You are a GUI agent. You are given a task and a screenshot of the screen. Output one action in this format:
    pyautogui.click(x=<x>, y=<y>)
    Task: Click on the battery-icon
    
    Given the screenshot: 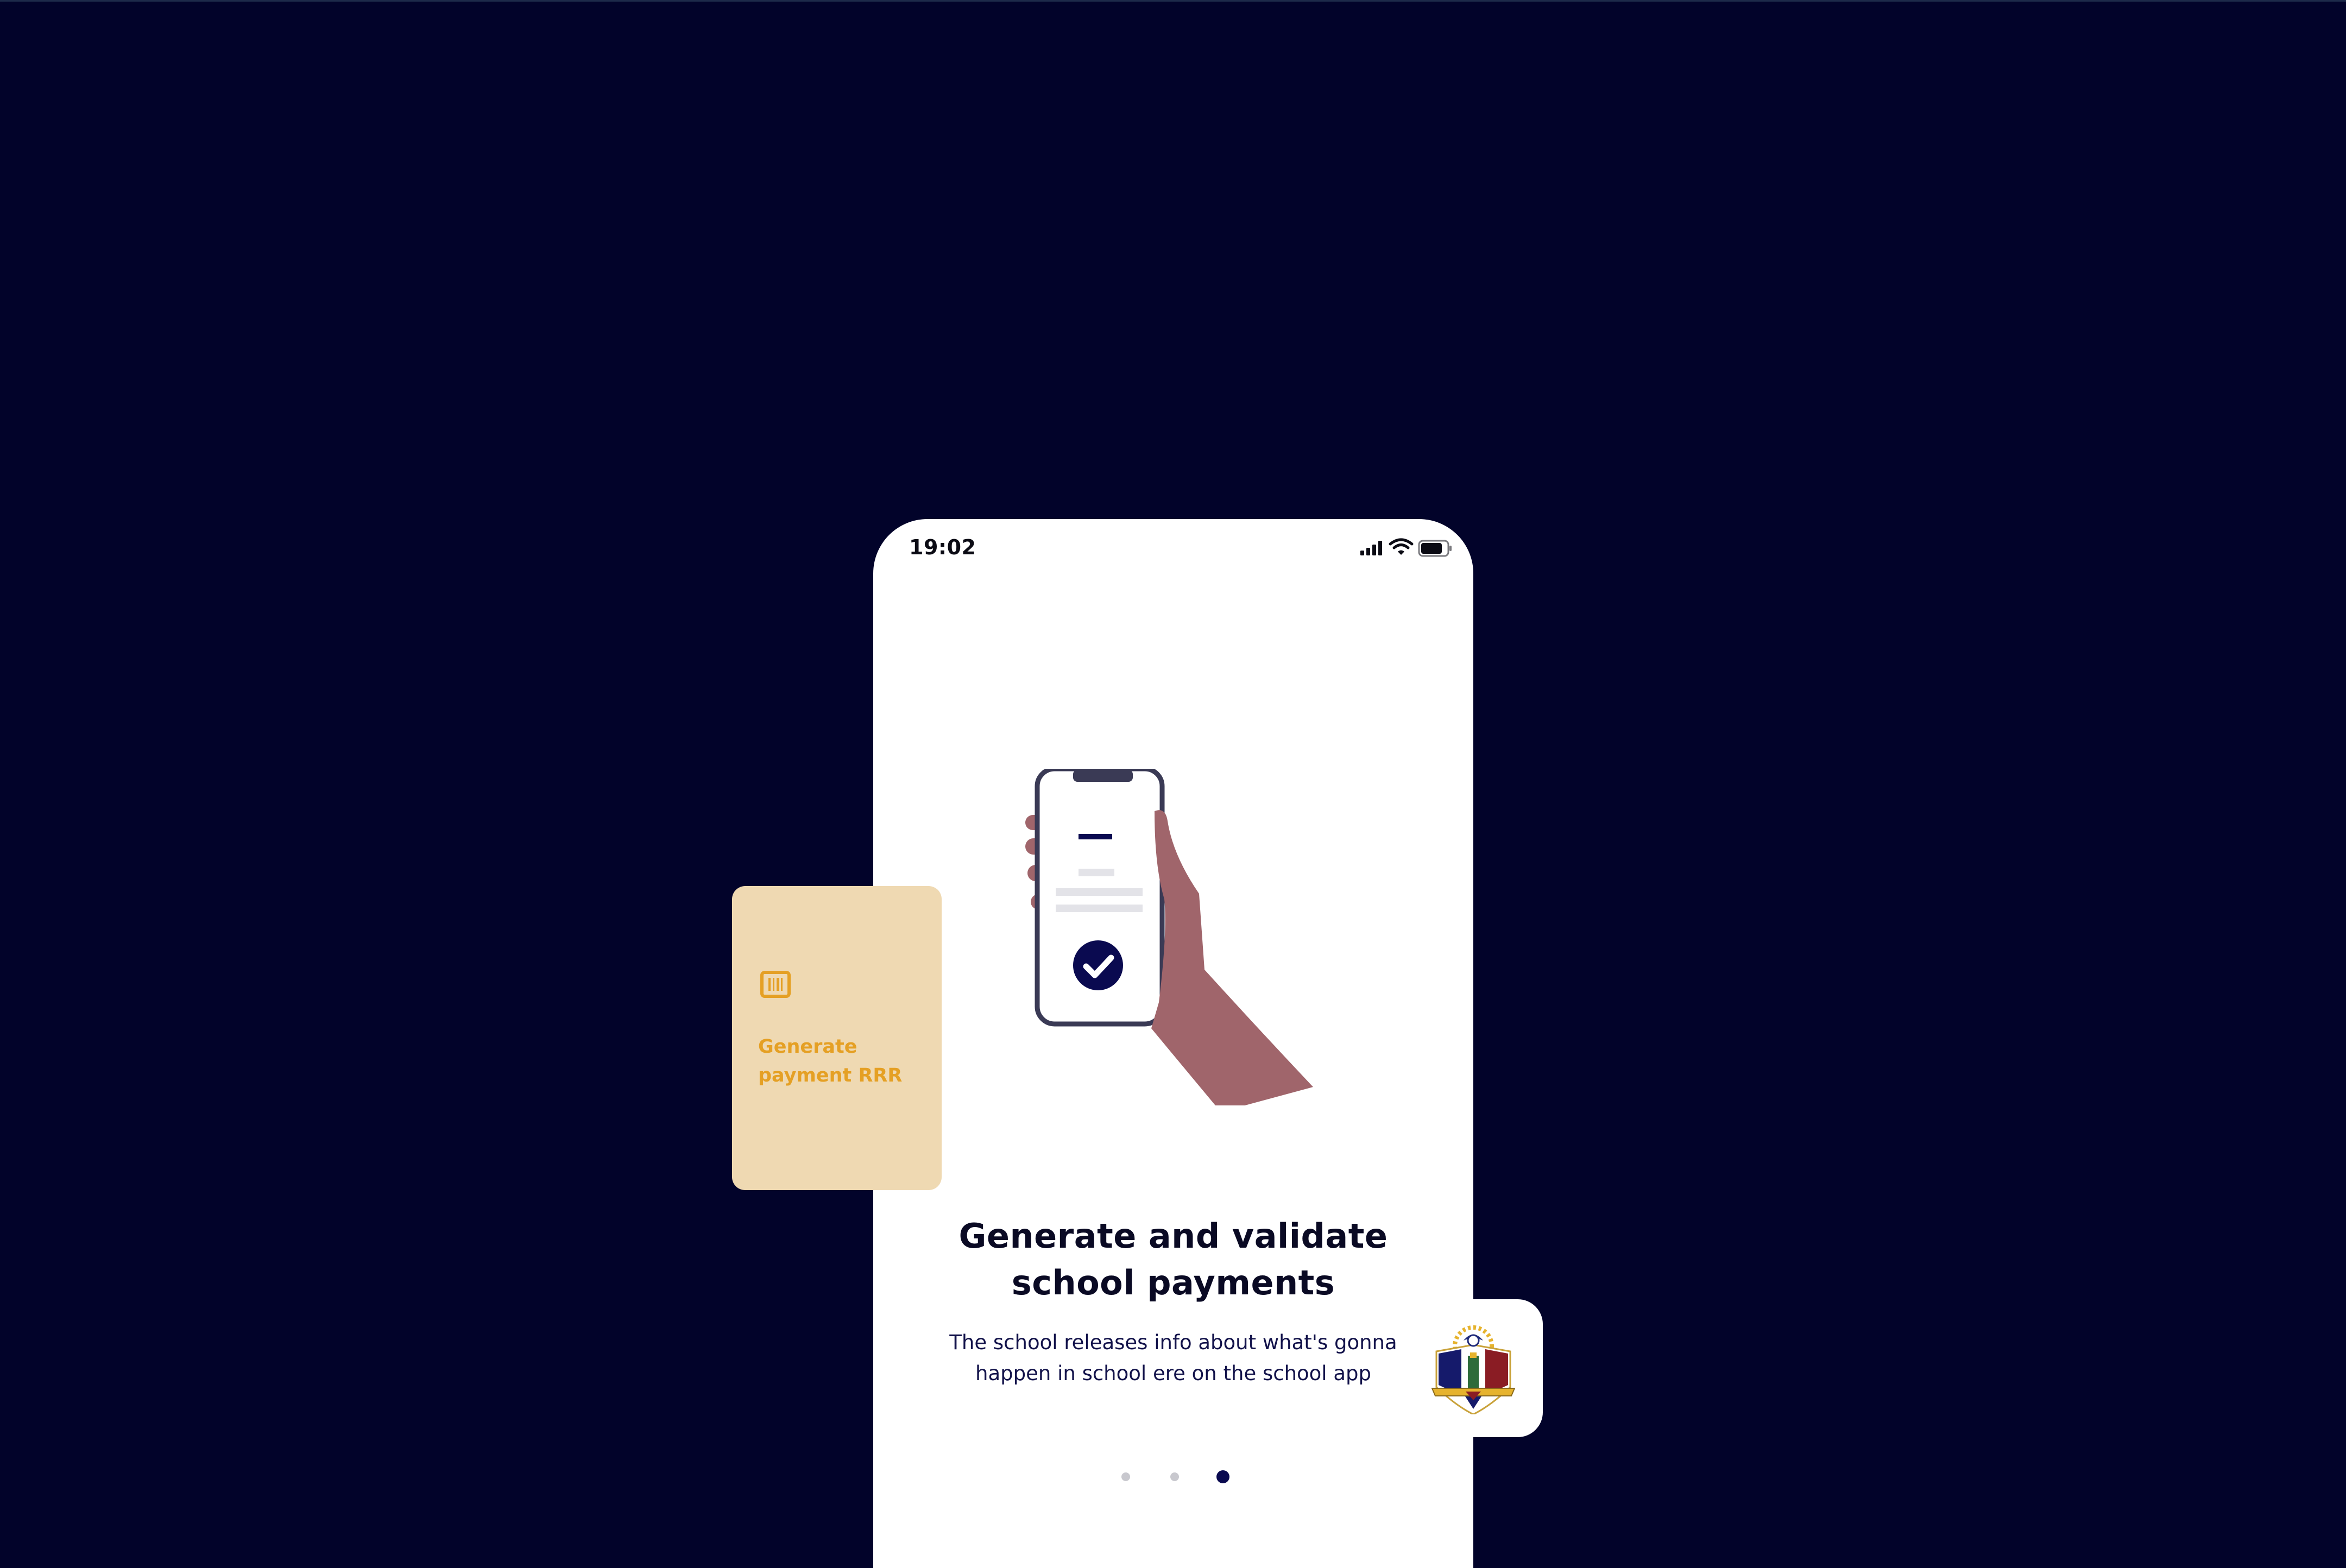 What is the action you would take?
    pyautogui.click(x=1435, y=548)
    